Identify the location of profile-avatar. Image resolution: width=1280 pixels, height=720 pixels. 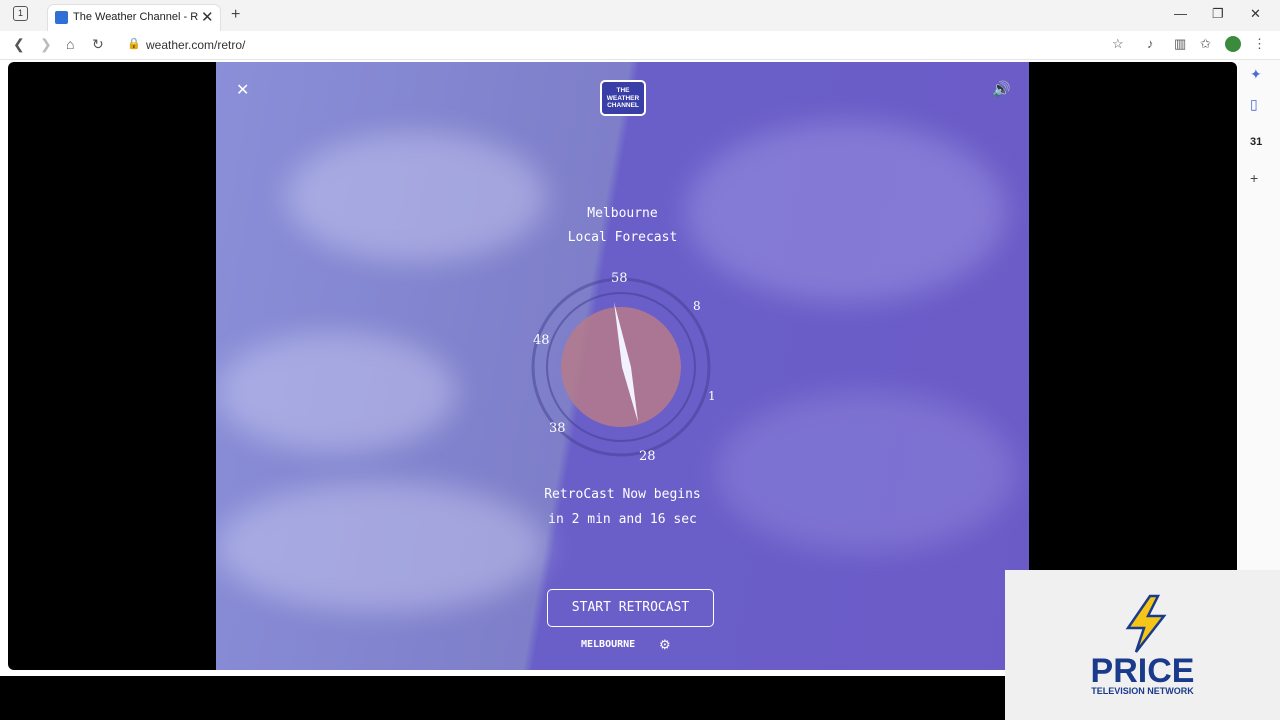
(1233, 44).